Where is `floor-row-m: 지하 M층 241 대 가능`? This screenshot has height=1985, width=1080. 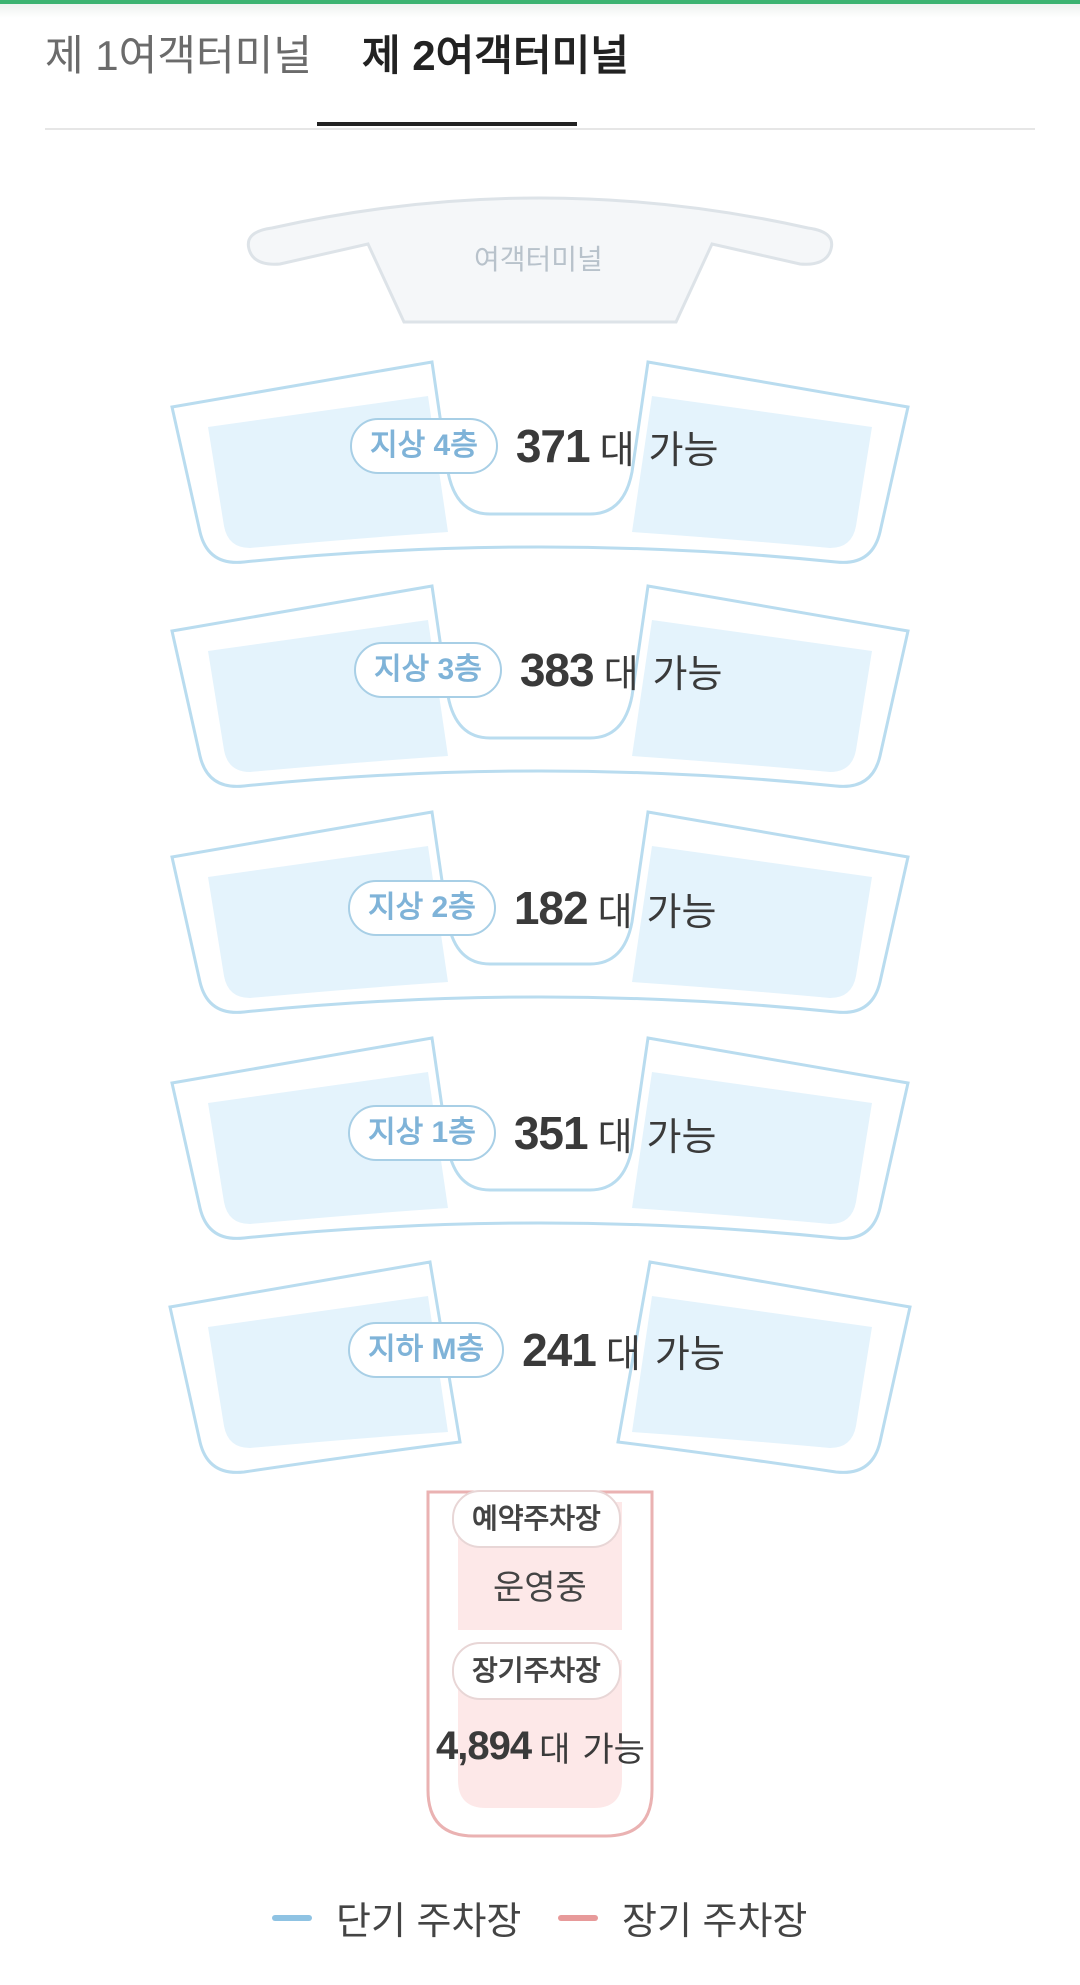
floor-row-m: 지하 M층 241 대 가능 is located at coordinates (536, 1350).